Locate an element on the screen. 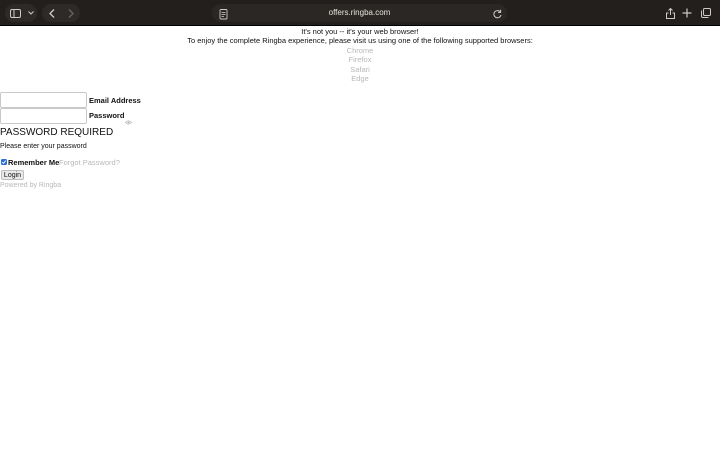 The image size is (720, 450). reload-icon is located at coordinates (497, 16).